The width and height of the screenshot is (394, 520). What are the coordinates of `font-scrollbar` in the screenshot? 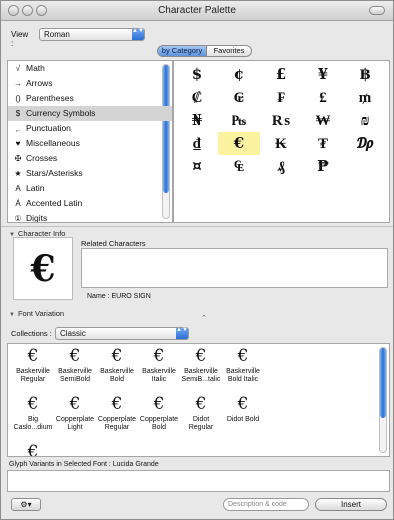 It's located at (383, 400).